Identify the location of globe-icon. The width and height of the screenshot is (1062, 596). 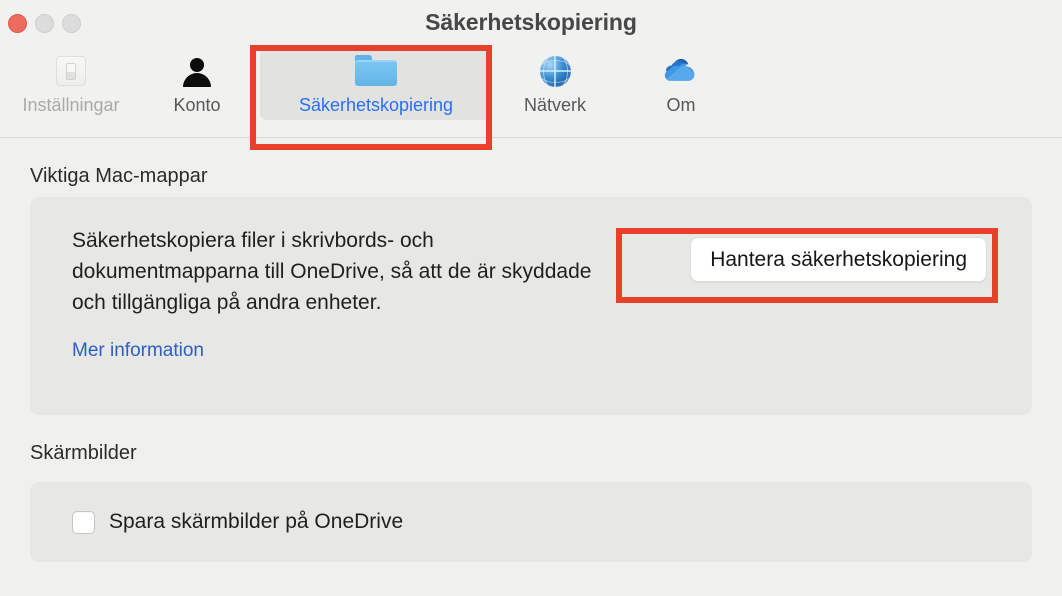
(555, 71).